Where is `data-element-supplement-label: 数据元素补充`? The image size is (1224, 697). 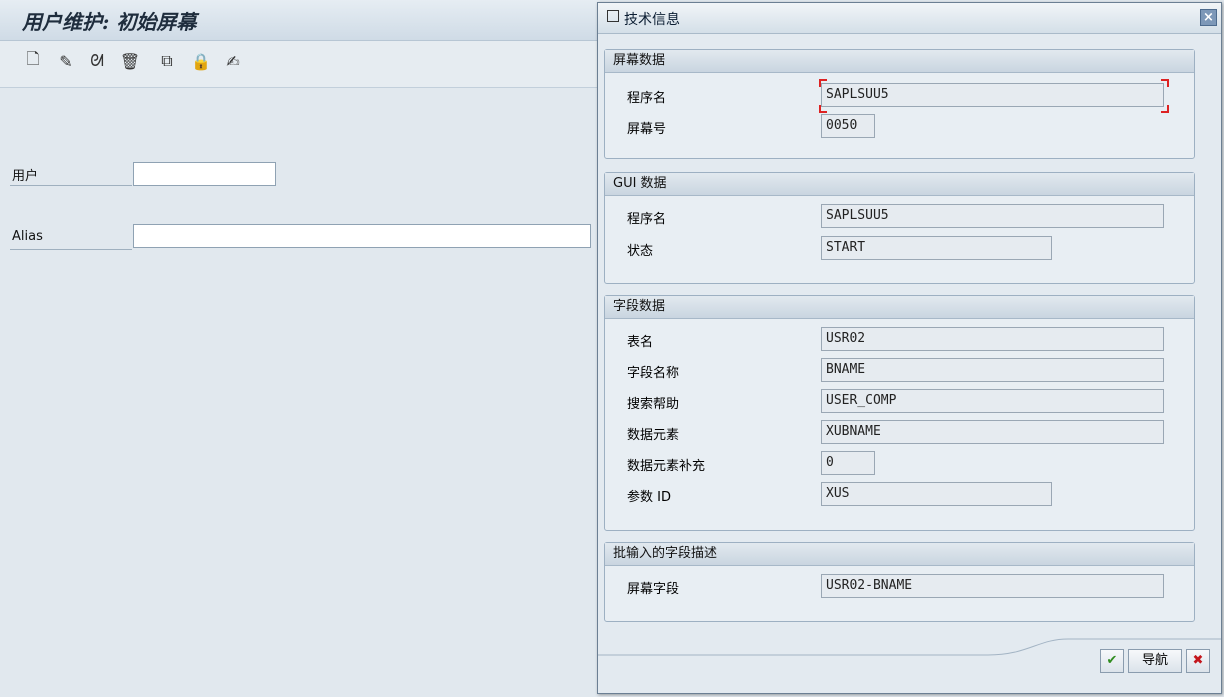 data-element-supplement-label: 数据元素补充 is located at coordinates (666, 466).